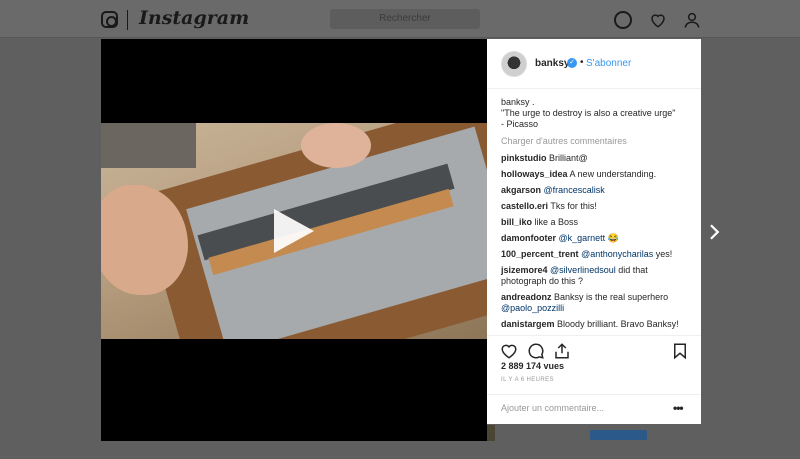 The width and height of the screenshot is (800, 459). Describe the element at coordinates (405, 19) in the screenshot. I see `search-input: Rechercher` at that location.